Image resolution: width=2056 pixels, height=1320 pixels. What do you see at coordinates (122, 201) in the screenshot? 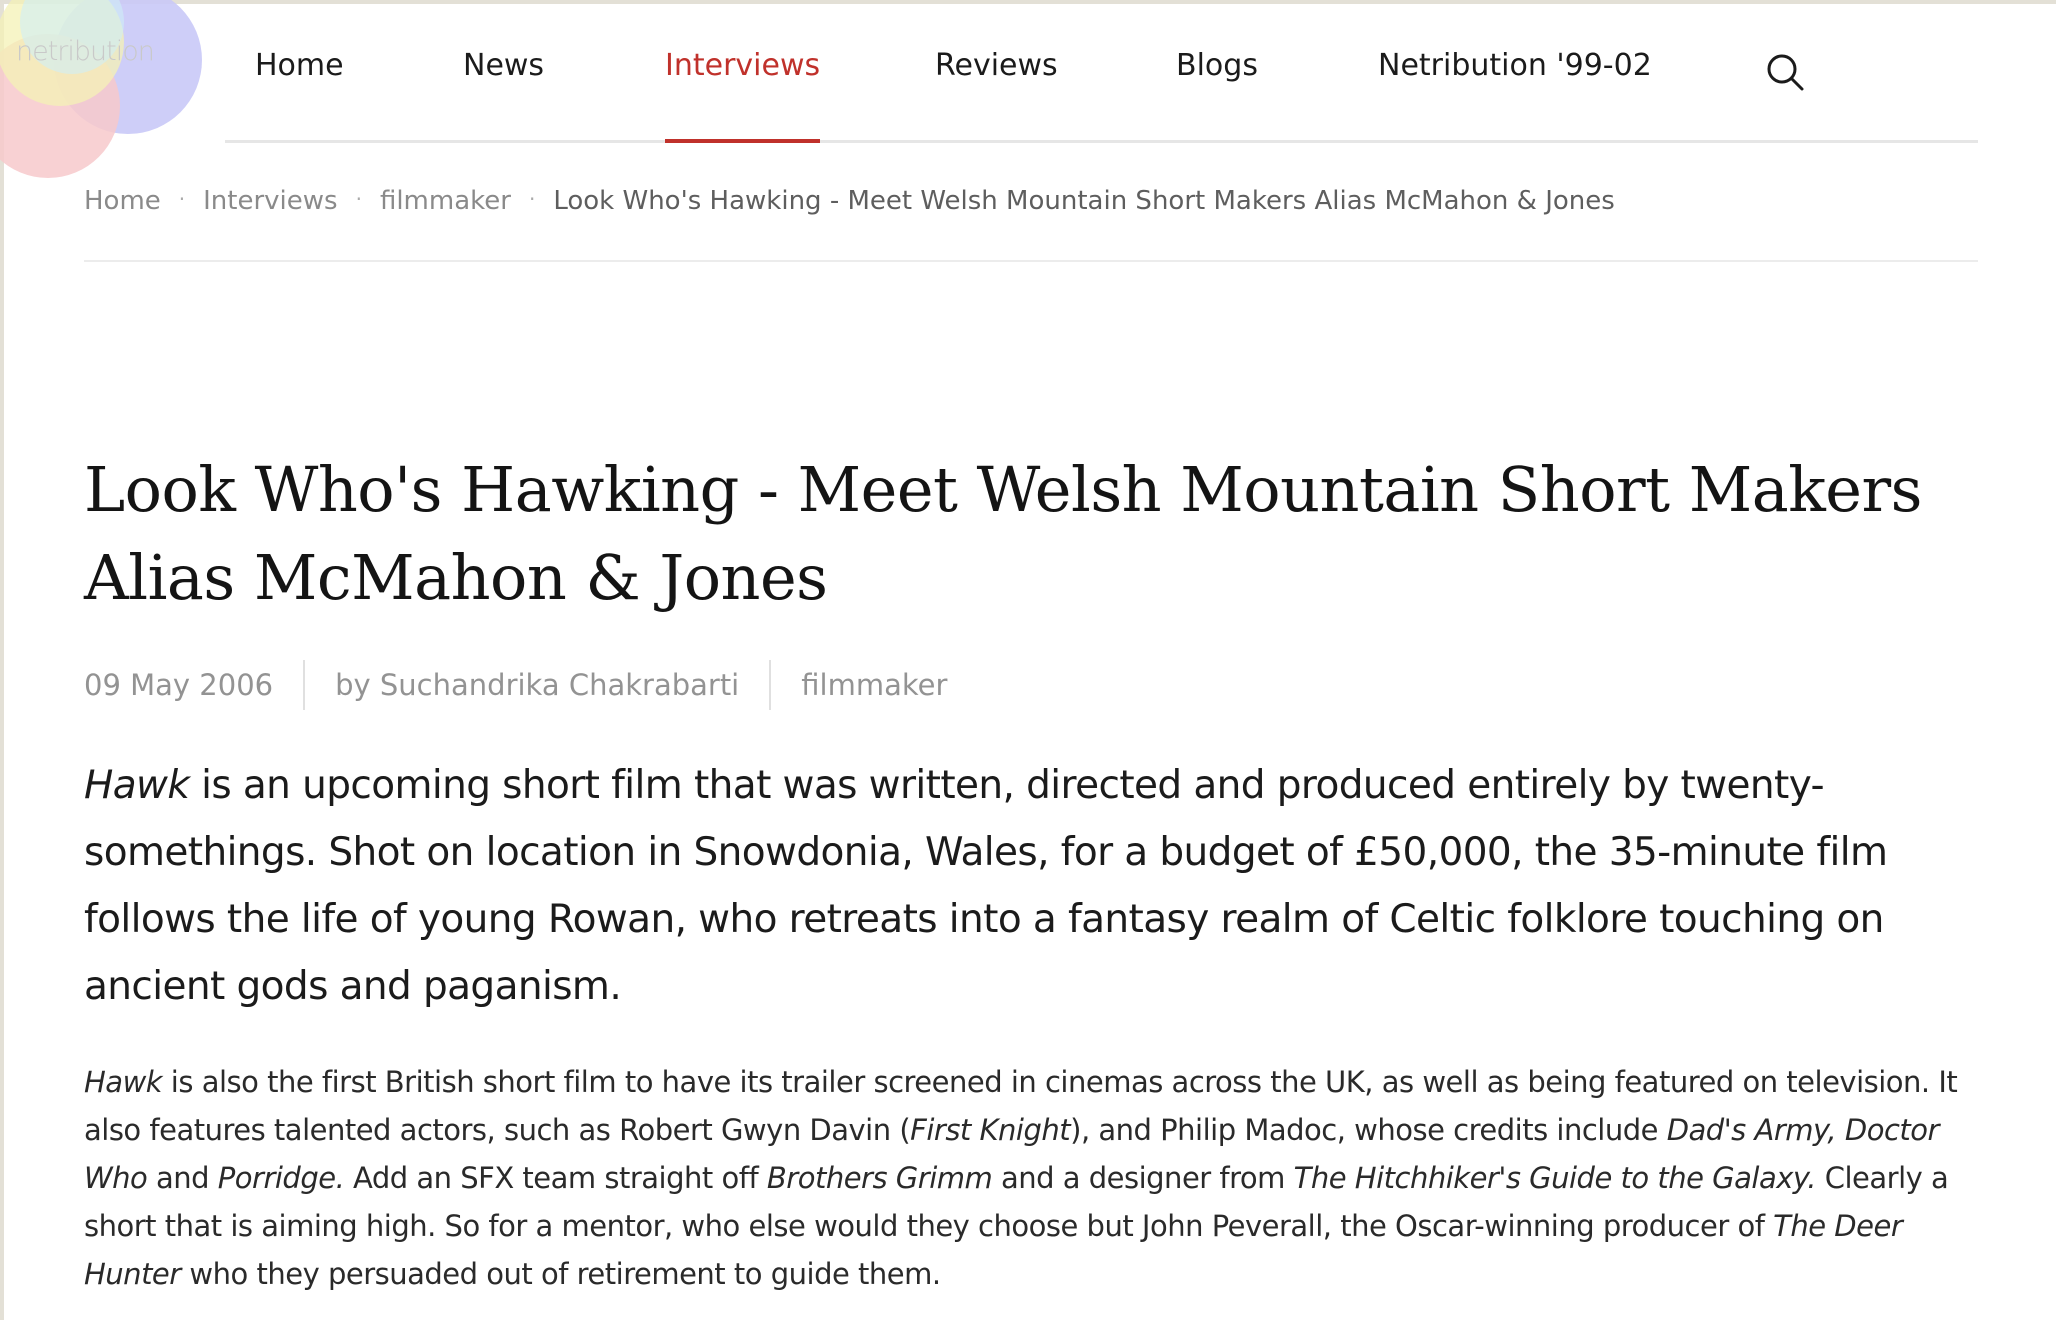
I see `breadcrumb-home: Home` at bounding box center [122, 201].